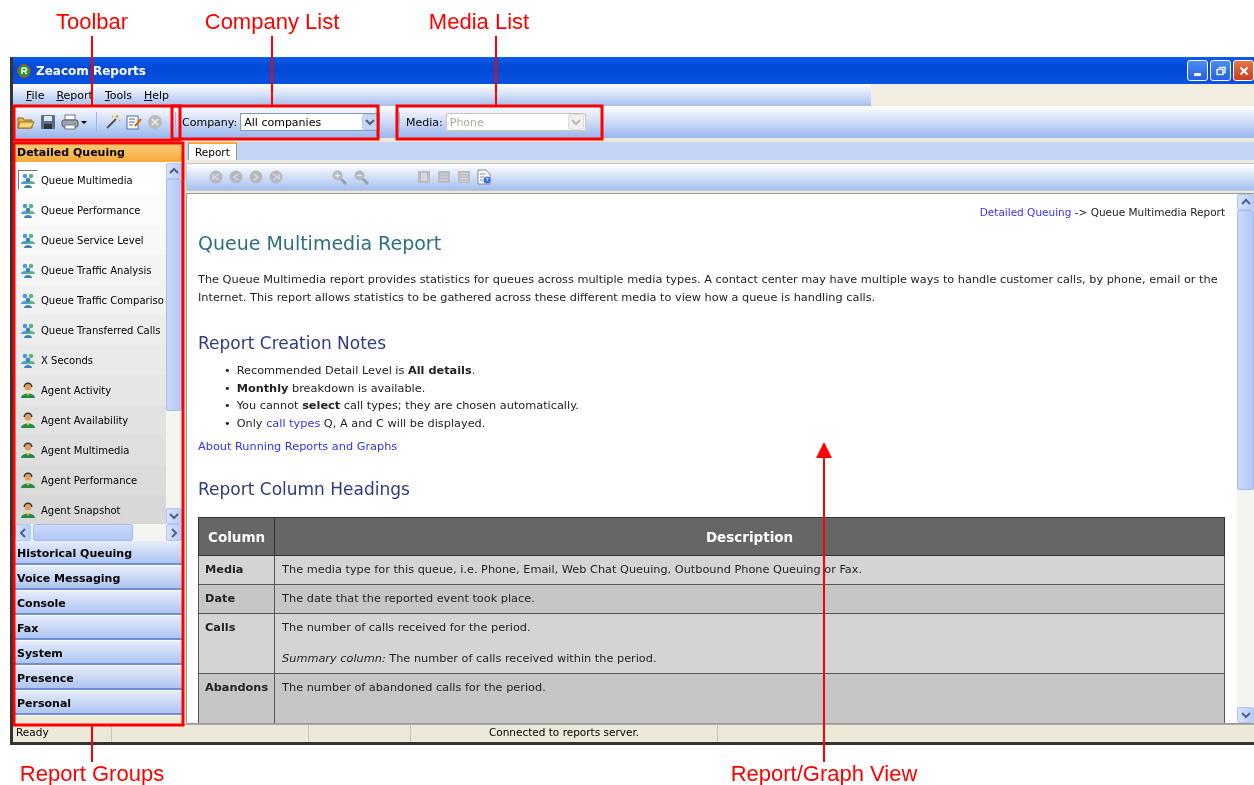 The height and width of the screenshot is (785, 1254). I want to click on report-group-header: Voice Messaging, so click(98, 578).